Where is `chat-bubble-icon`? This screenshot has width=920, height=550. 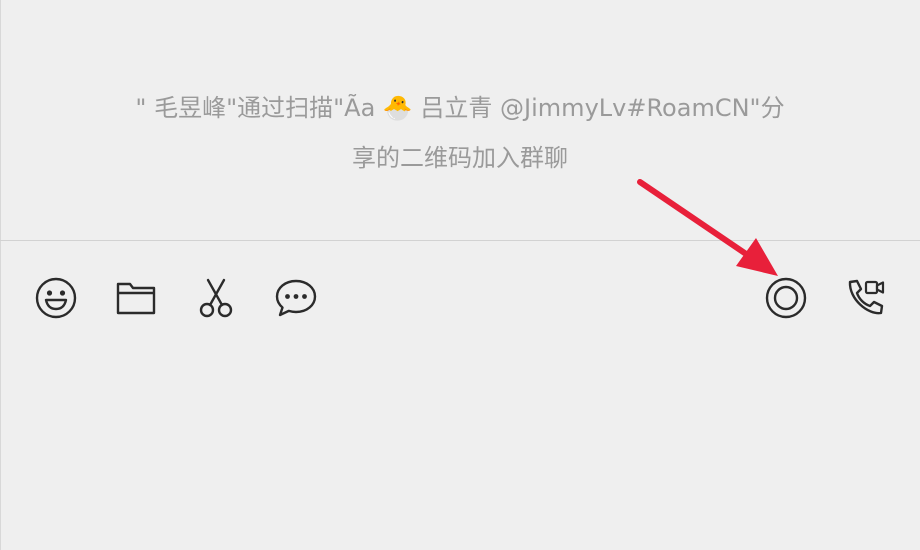
chat-bubble-icon is located at coordinates (296, 298).